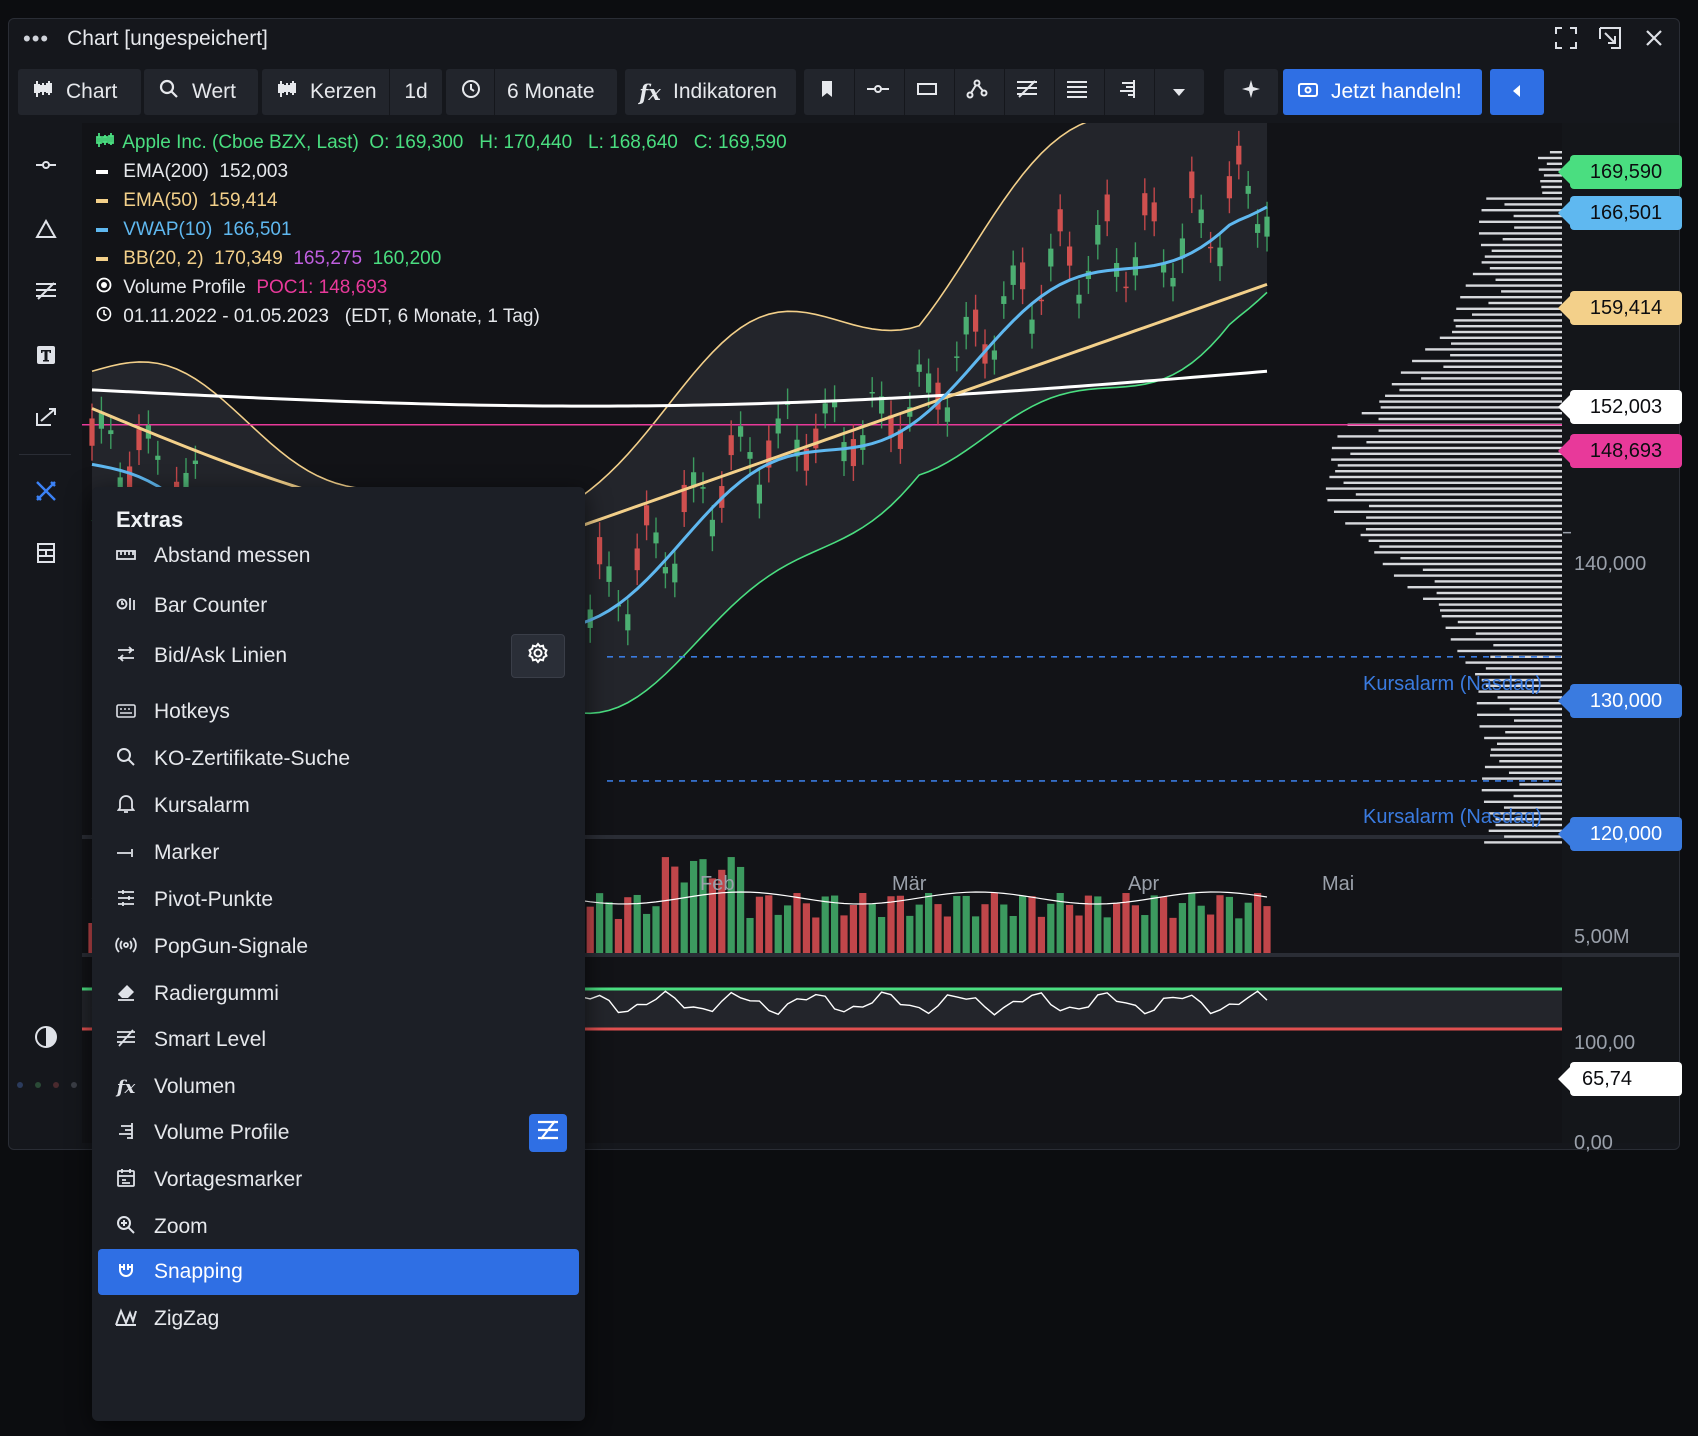 This screenshot has width=1698, height=1436. I want to click on bid-ask-icon, so click(126, 656).